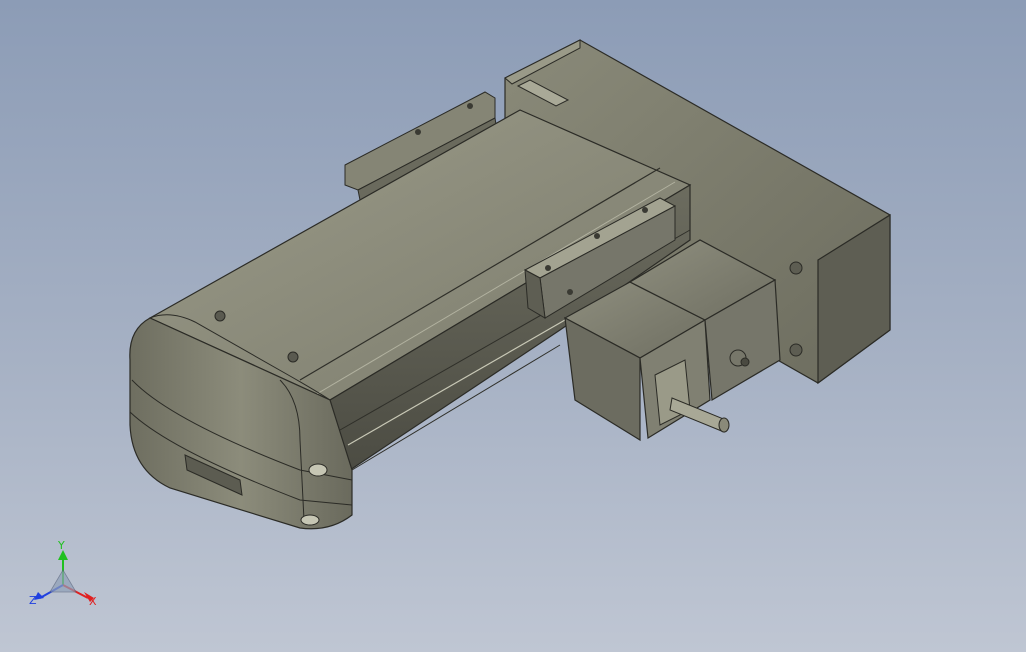 The width and height of the screenshot is (1026, 652). What do you see at coordinates (33, 600) in the screenshot?
I see `triad-z-label: Z` at bounding box center [33, 600].